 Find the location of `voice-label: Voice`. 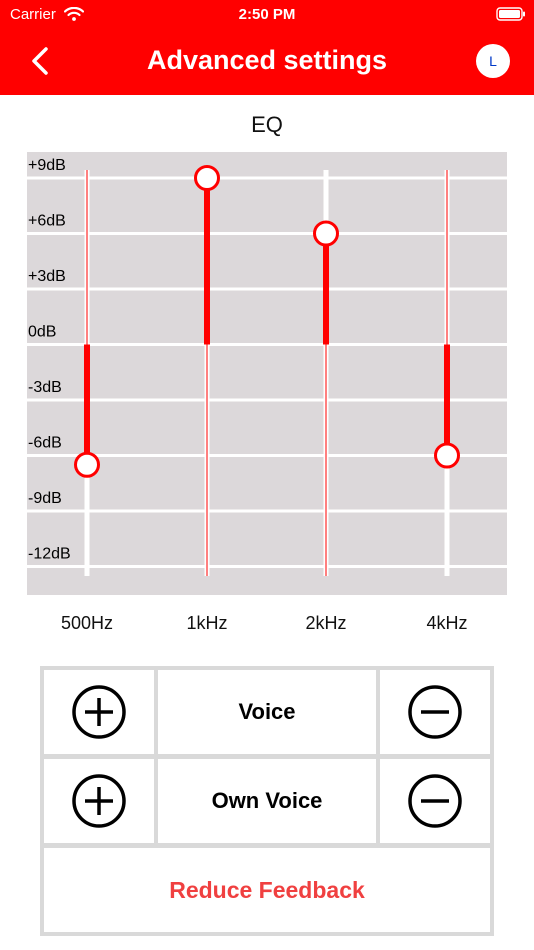

voice-label: Voice is located at coordinates (267, 712).